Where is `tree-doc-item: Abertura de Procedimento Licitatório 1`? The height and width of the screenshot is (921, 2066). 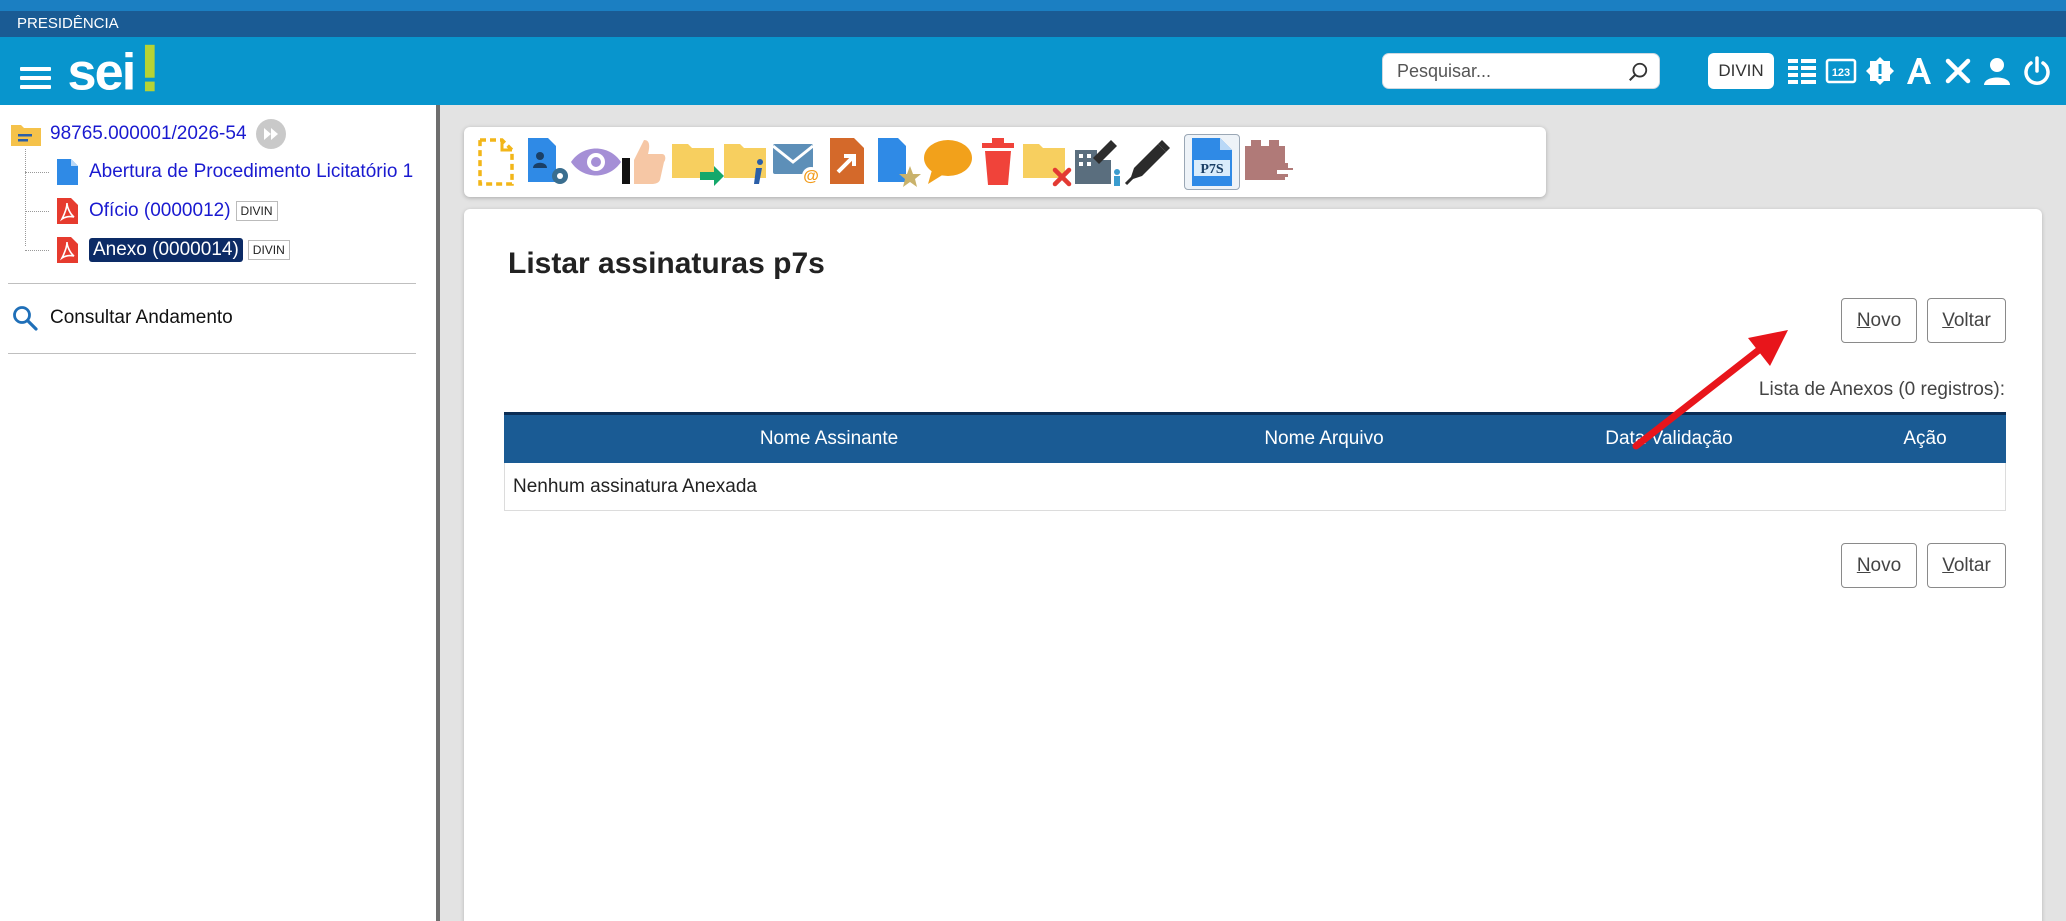
tree-doc-item: Abertura de Procedimento Licitatório 1 is located at coordinates (219, 172).